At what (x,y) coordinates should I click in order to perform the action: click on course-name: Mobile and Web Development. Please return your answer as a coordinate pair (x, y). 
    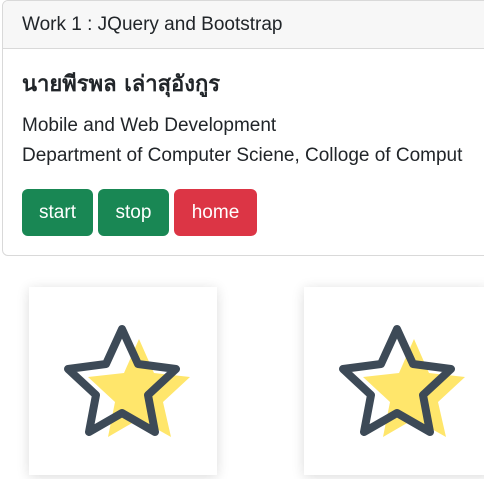
    Looking at the image, I should click on (149, 125).